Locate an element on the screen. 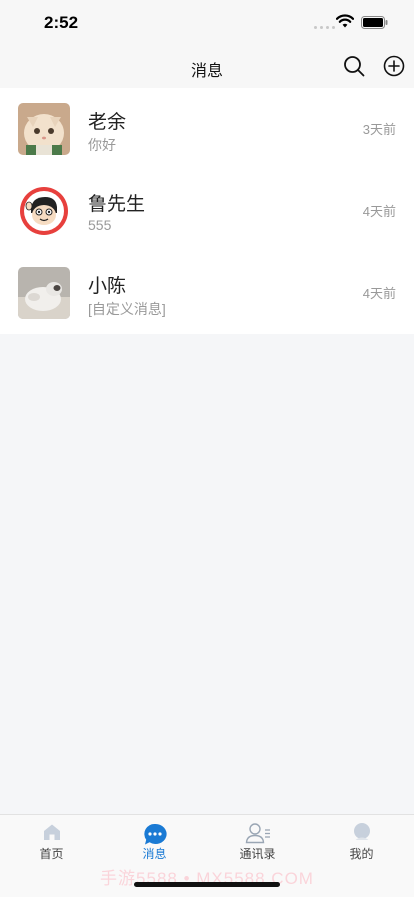 This screenshot has width=414, height=897. tab-home: 首页 is located at coordinates (51, 841).